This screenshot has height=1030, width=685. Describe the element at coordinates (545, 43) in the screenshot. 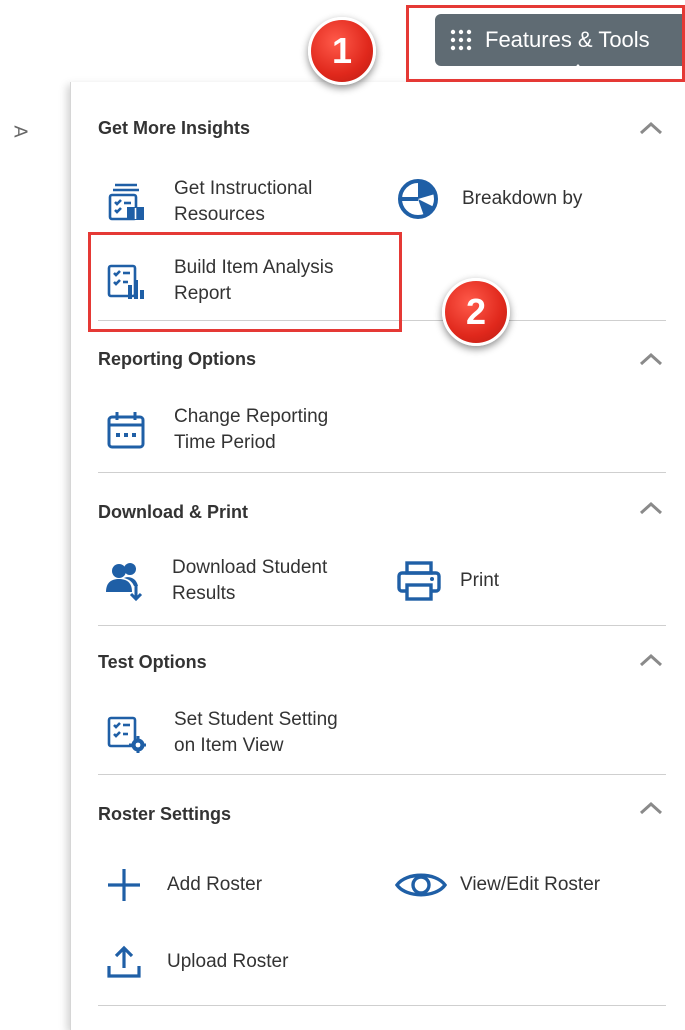

I see `highlight-features-tools` at that location.